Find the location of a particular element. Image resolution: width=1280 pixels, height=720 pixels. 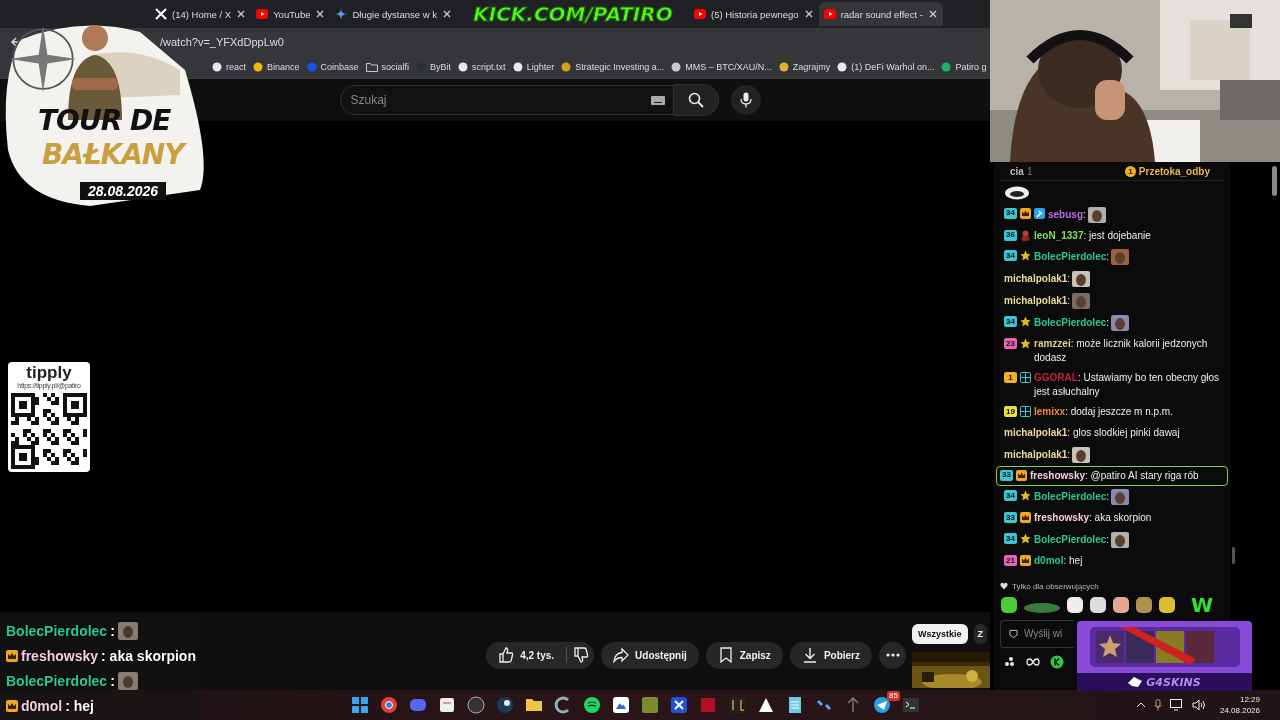

share-arrow-icon is located at coordinates (621, 655).